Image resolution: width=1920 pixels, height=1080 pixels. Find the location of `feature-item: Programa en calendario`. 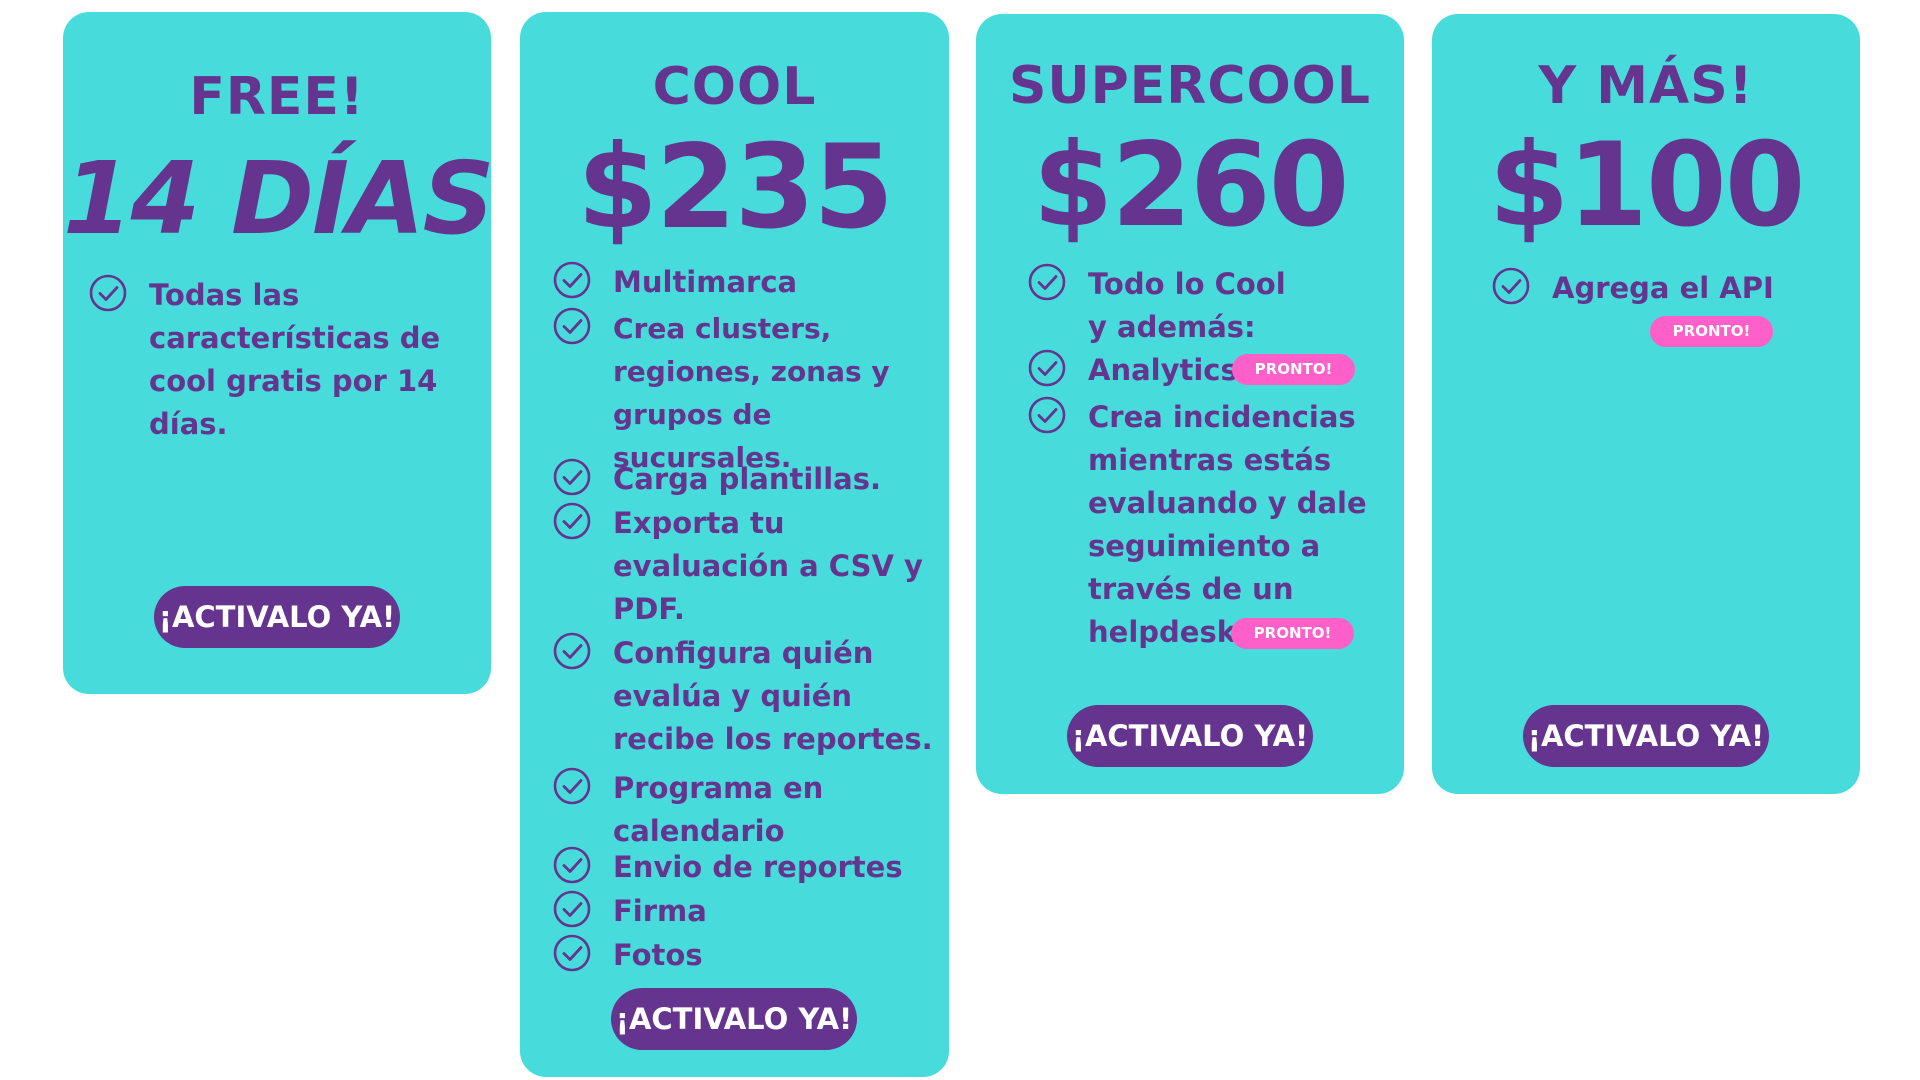

feature-item: Programa en calendario is located at coordinates (748, 810).